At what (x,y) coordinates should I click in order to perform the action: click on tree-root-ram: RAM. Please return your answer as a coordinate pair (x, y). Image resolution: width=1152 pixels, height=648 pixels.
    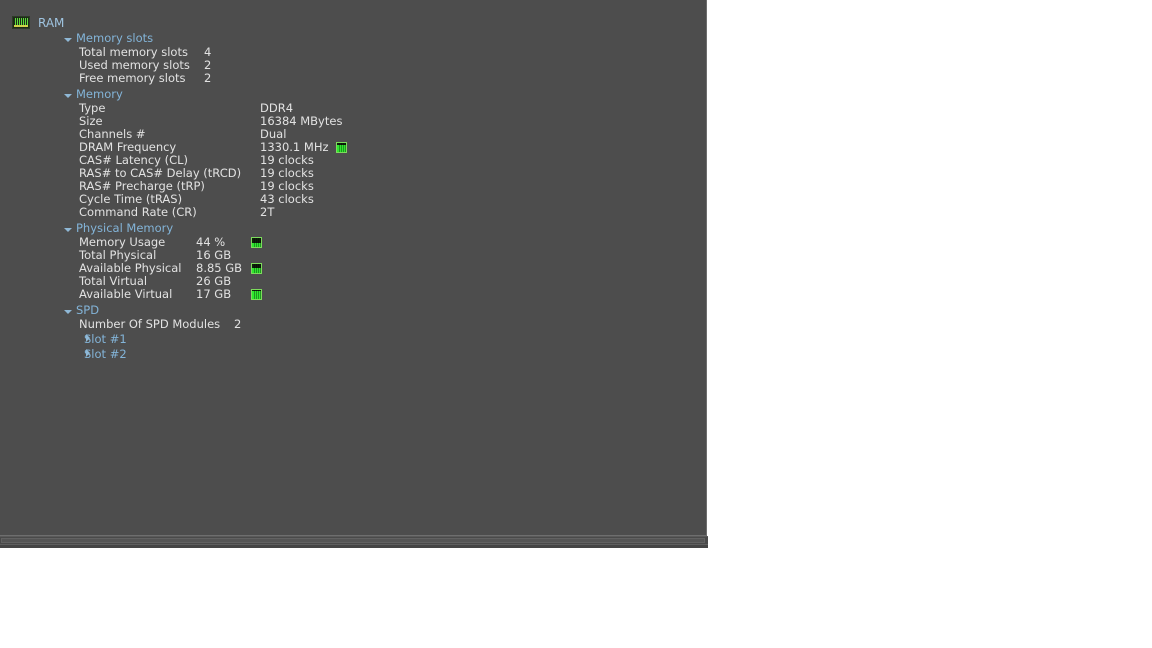
    Looking at the image, I should click on (38, 22).